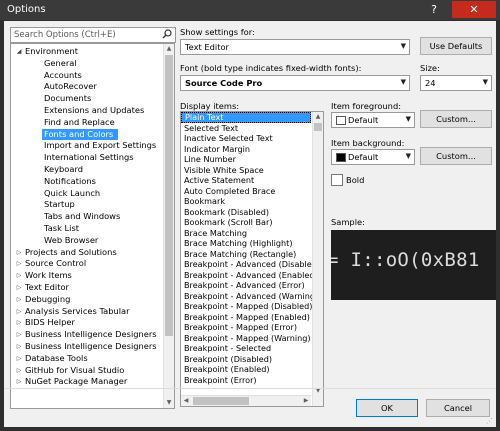  What do you see at coordinates (86, 288) in the screenshot?
I see `tree-item: ▷ Text Editor` at bounding box center [86, 288].